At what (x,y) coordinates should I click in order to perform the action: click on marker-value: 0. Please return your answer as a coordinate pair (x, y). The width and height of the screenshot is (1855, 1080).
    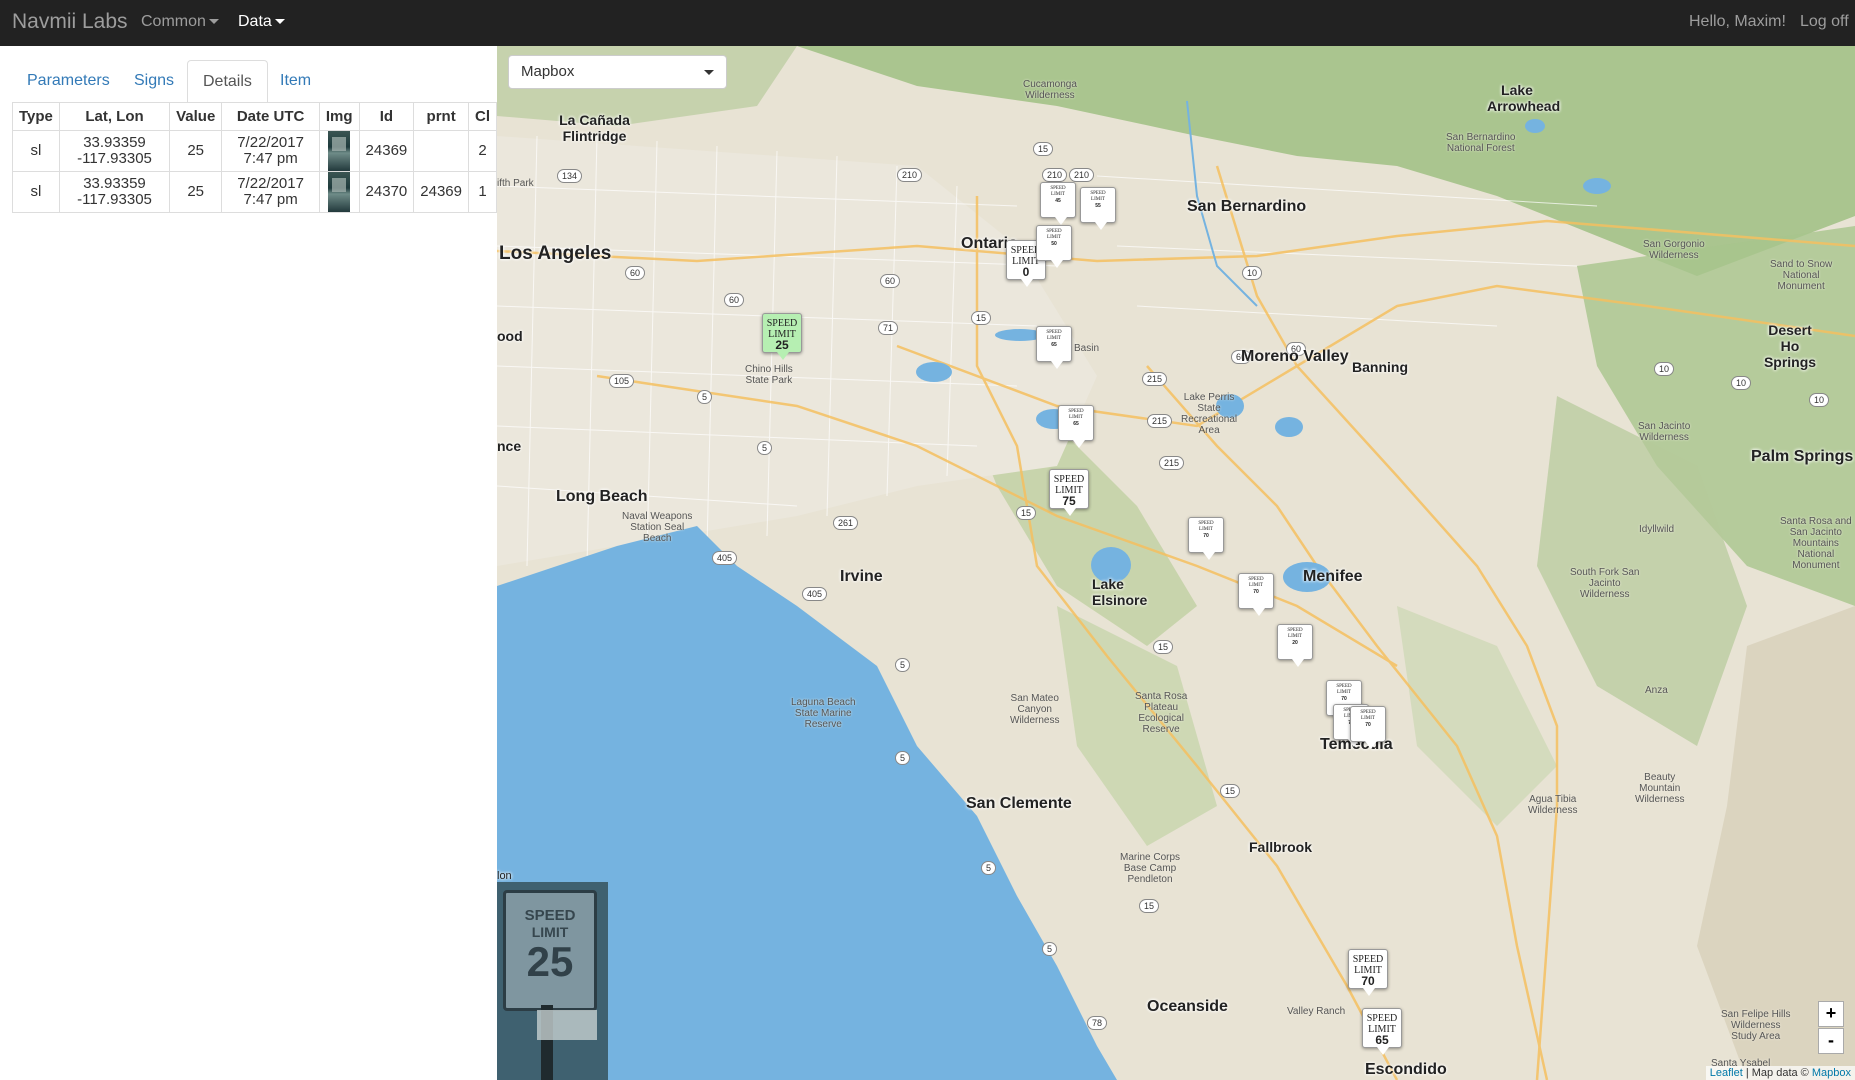
    Looking at the image, I should click on (1026, 272).